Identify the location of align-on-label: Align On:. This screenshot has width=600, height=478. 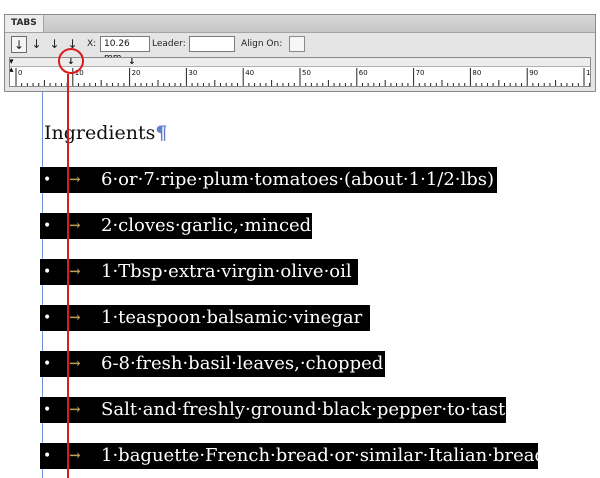
(262, 44).